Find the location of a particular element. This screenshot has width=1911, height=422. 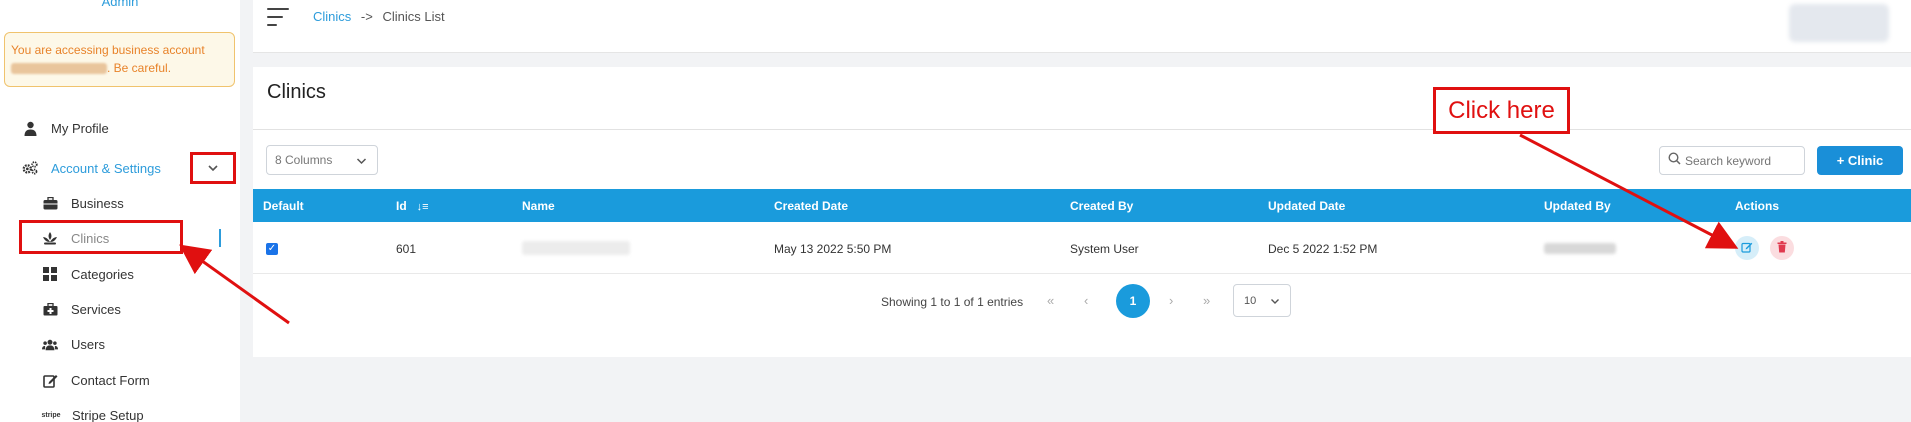

gears-icon is located at coordinates (30, 168).